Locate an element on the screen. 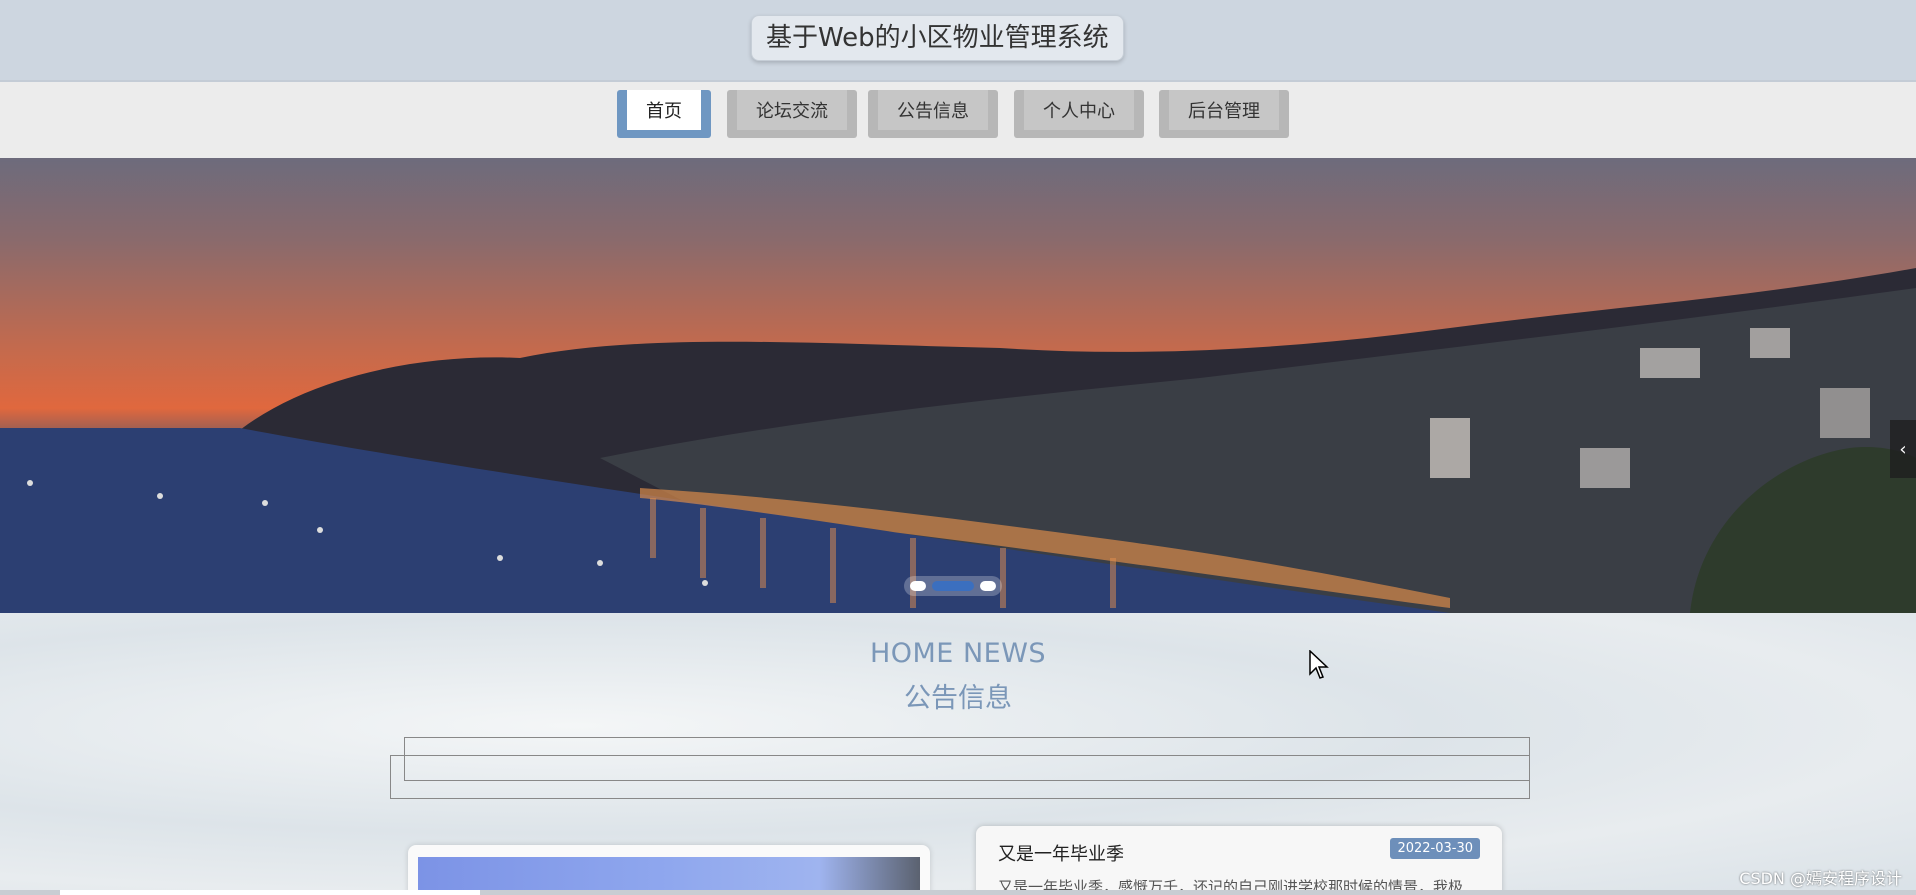 The image size is (1916, 895). news-title: 又是一年毕业季 is located at coordinates (1061, 853).